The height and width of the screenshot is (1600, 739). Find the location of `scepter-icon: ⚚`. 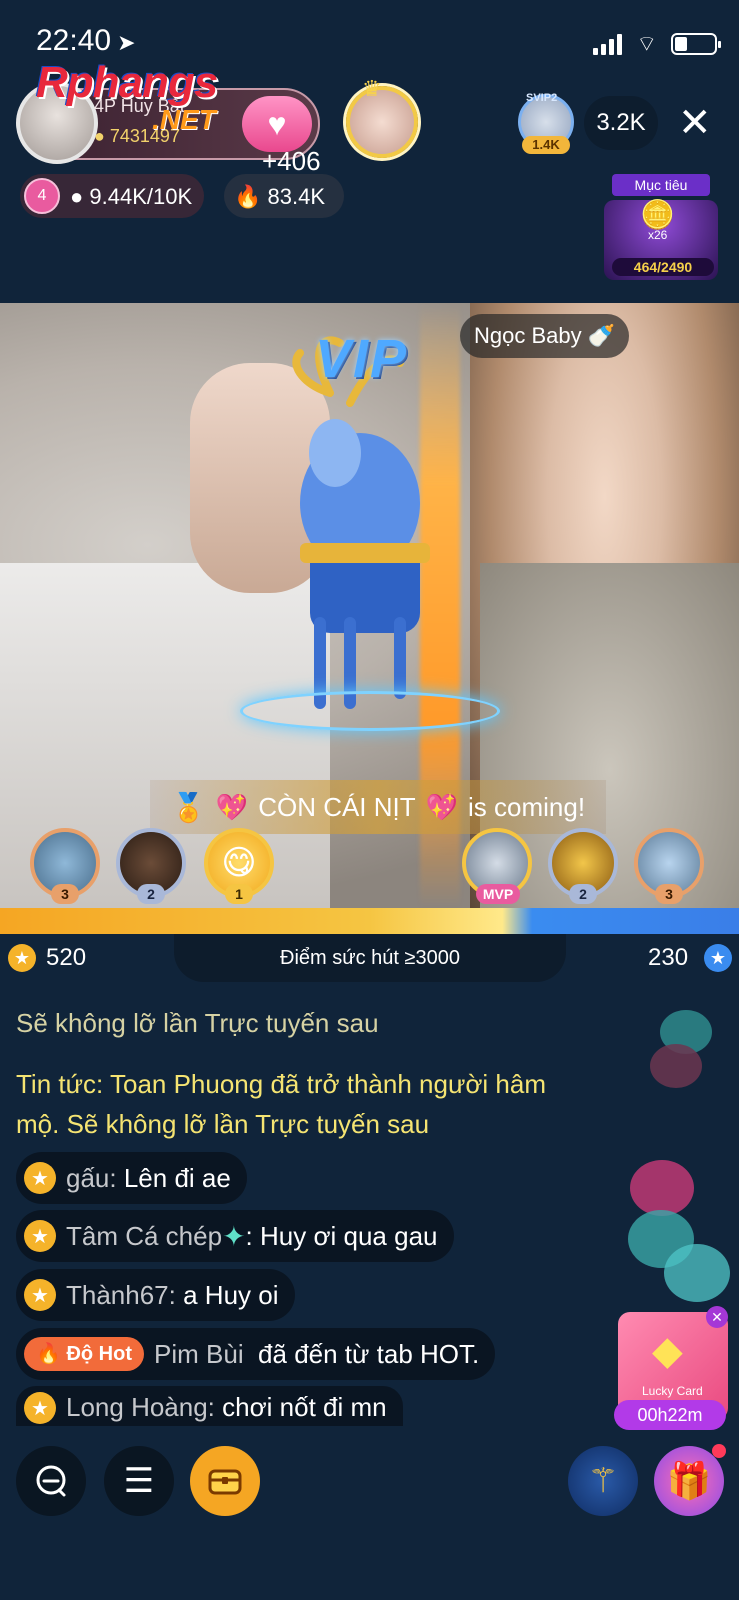

scepter-icon: ⚚ is located at coordinates (603, 1481).